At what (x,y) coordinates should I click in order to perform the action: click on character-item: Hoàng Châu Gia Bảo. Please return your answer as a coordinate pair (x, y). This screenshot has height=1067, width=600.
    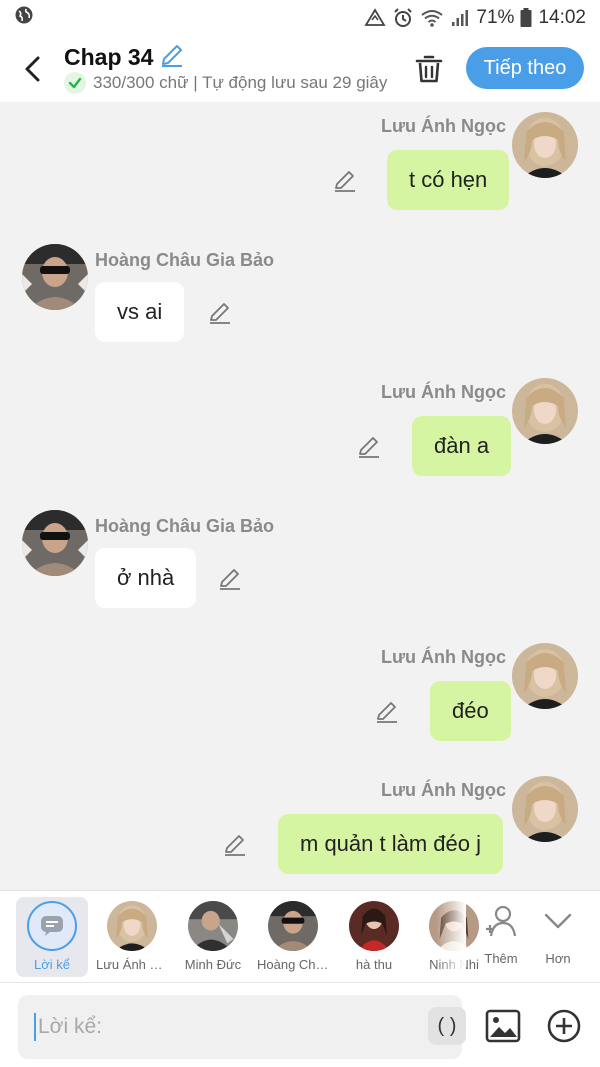
    Looking at the image, I should click on (293, 937).